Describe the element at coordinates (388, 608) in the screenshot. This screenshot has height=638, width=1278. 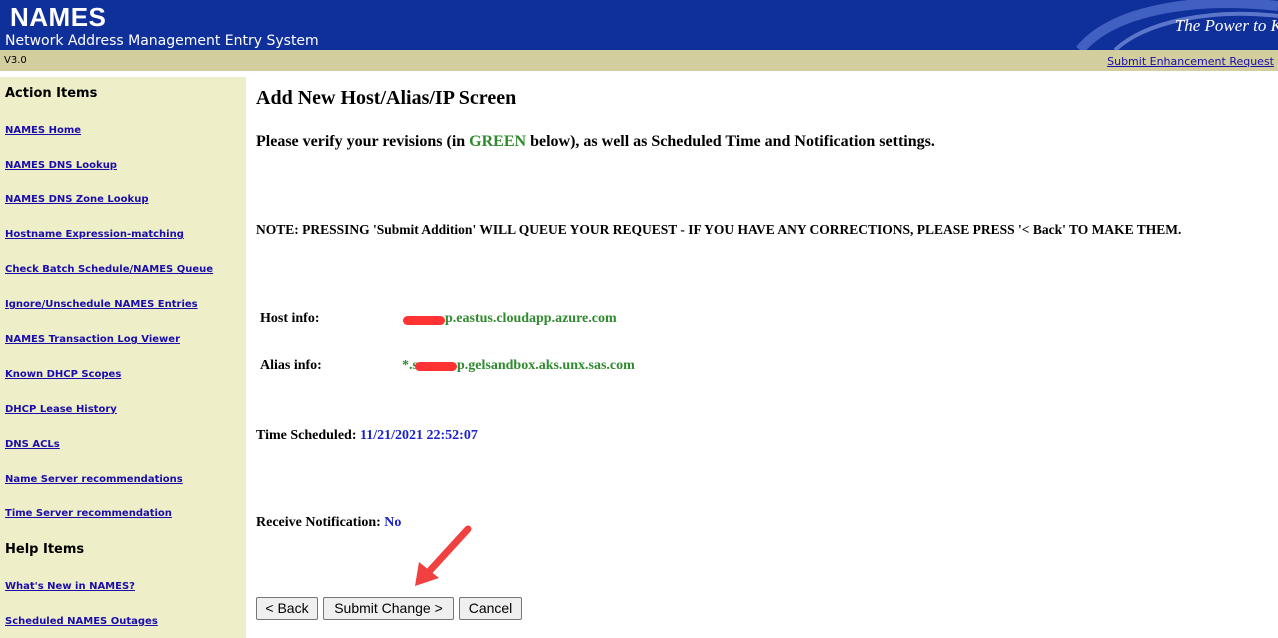
I see `submit-change-button: Submit Change >` at that location.